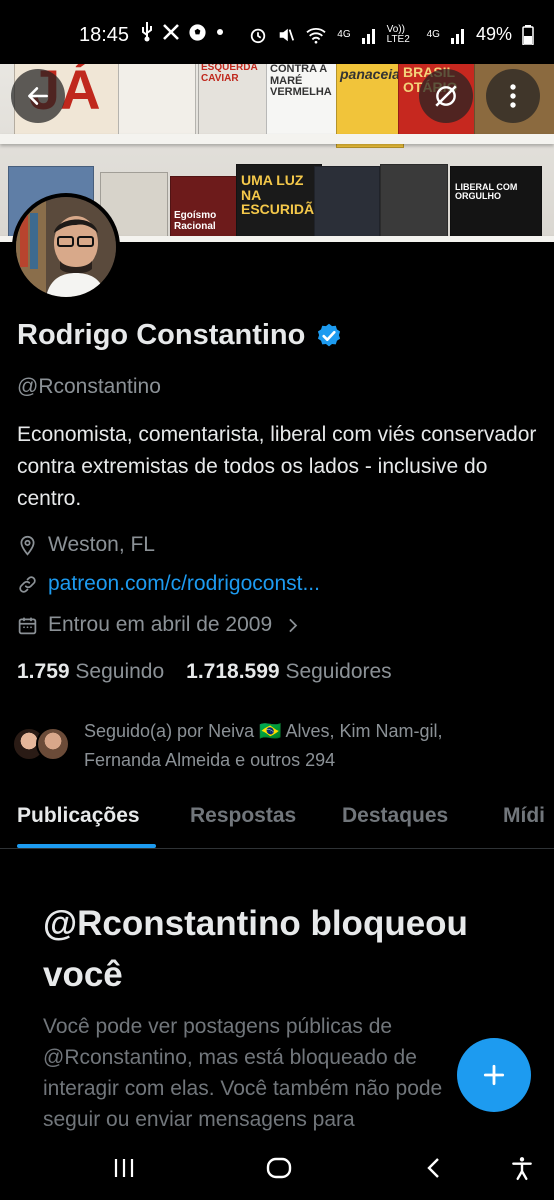 This screenshot has width=554, height=1200. I want to click on tab-destaques: Destaques, so click(395, 816).